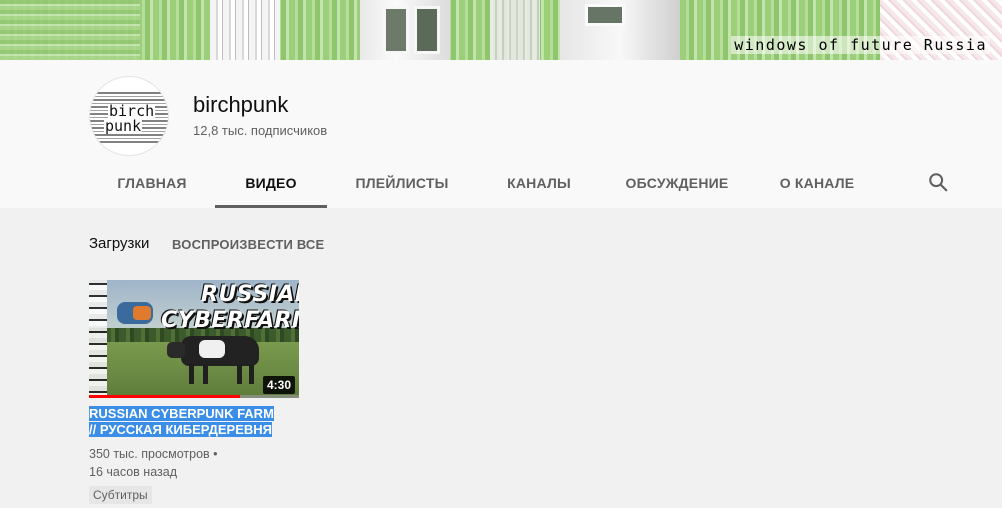  I want to click on thumb-text: RUSSIAN, so click(250, 294).